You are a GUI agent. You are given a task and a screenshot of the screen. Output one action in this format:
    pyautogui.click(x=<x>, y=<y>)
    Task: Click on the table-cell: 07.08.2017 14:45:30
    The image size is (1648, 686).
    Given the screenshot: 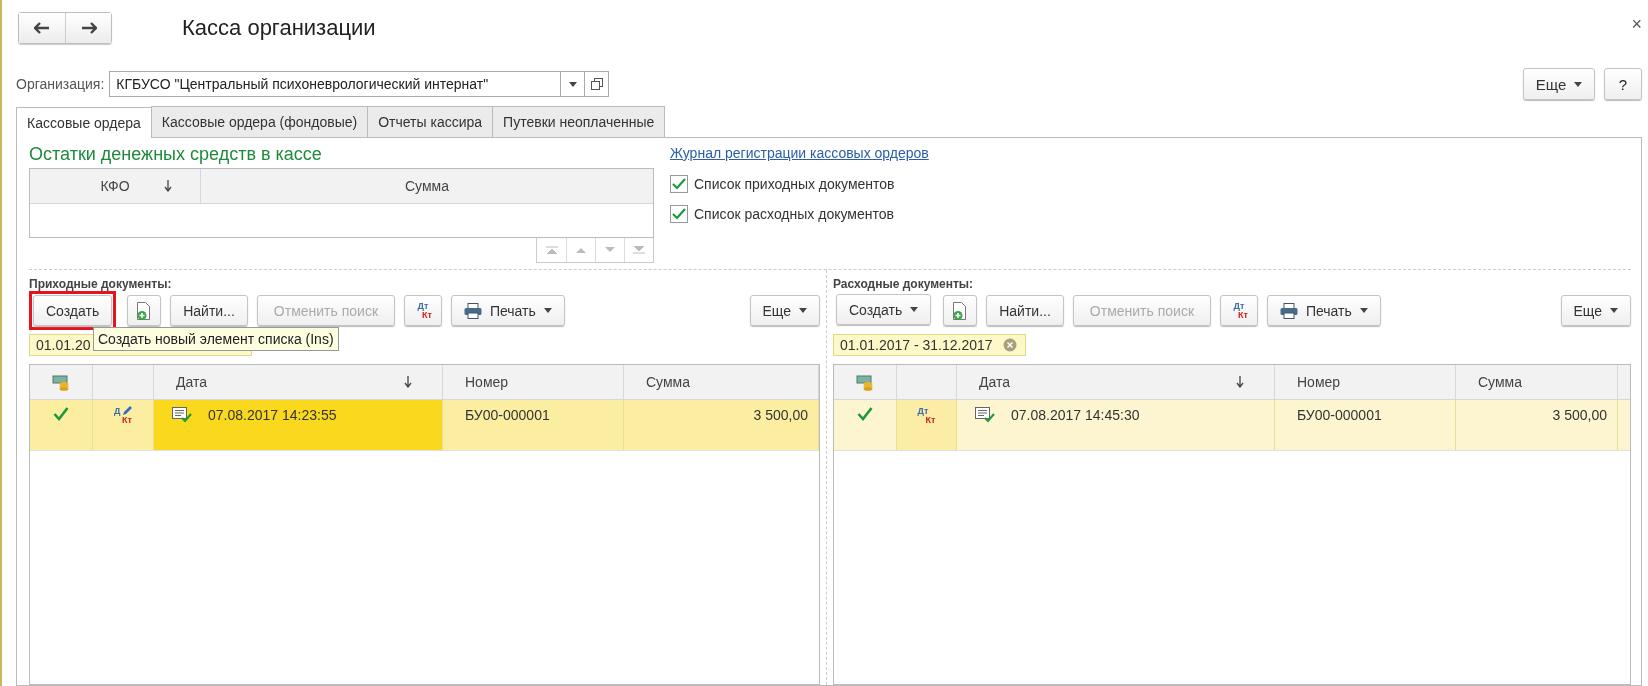 What is the action you would take?
    pyautogui.click(x=1075, y=415)
    